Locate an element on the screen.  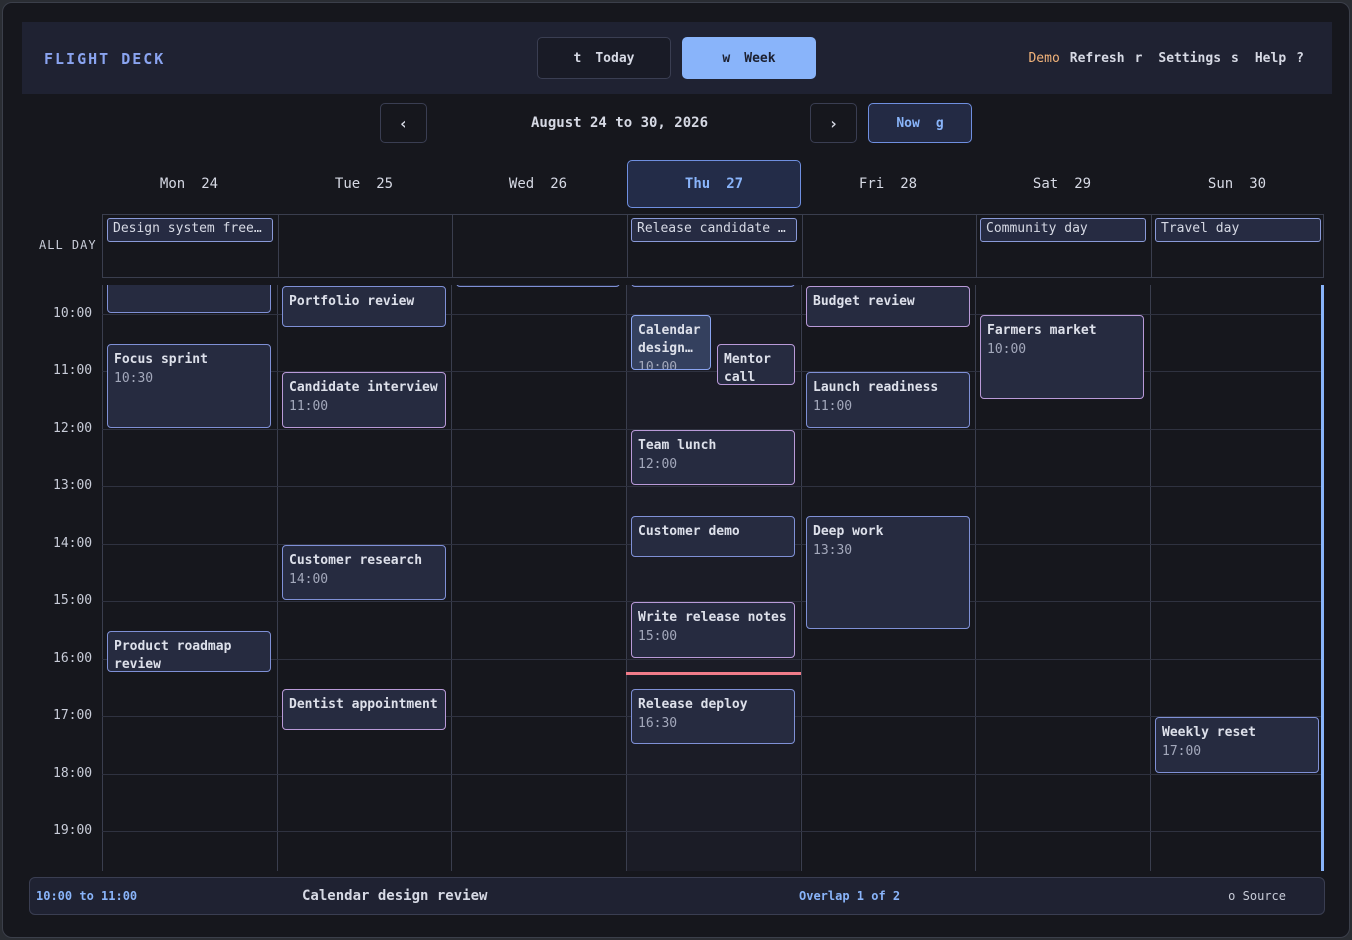
source-link: o Source is located at coordinates (1257, 896).